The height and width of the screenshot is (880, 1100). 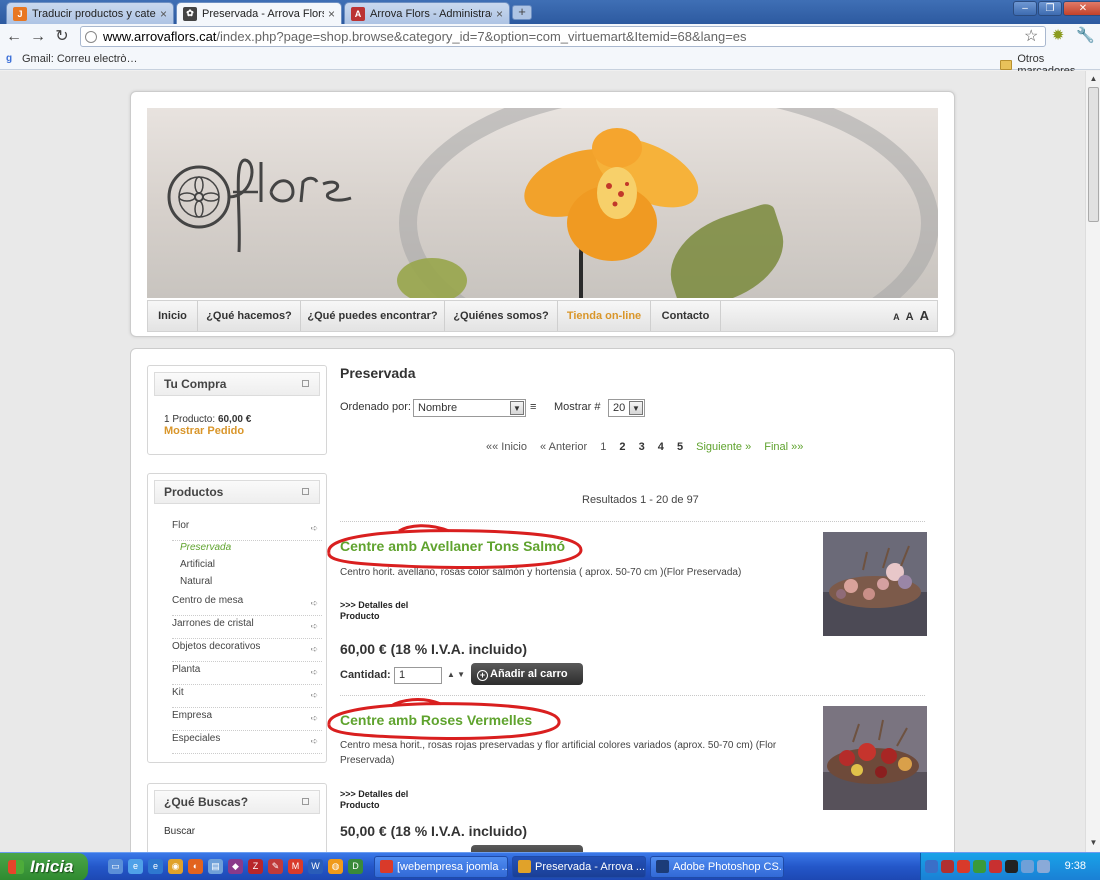 What do you see at coordinates (247, 742) in the screenshot?
I see `category-especiales: Especiales ➪` at bounding box center [247, 742].